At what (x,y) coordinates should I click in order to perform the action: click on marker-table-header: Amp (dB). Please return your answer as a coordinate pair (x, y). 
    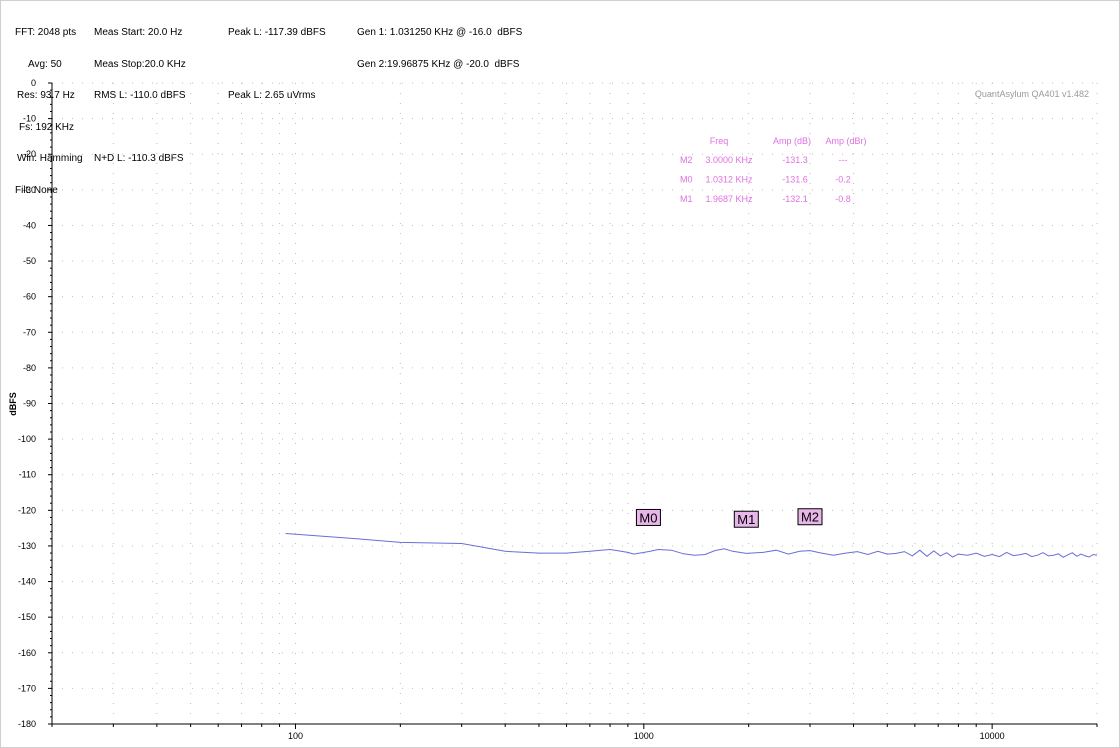
    Looking at the image, I should click on (792, 141).